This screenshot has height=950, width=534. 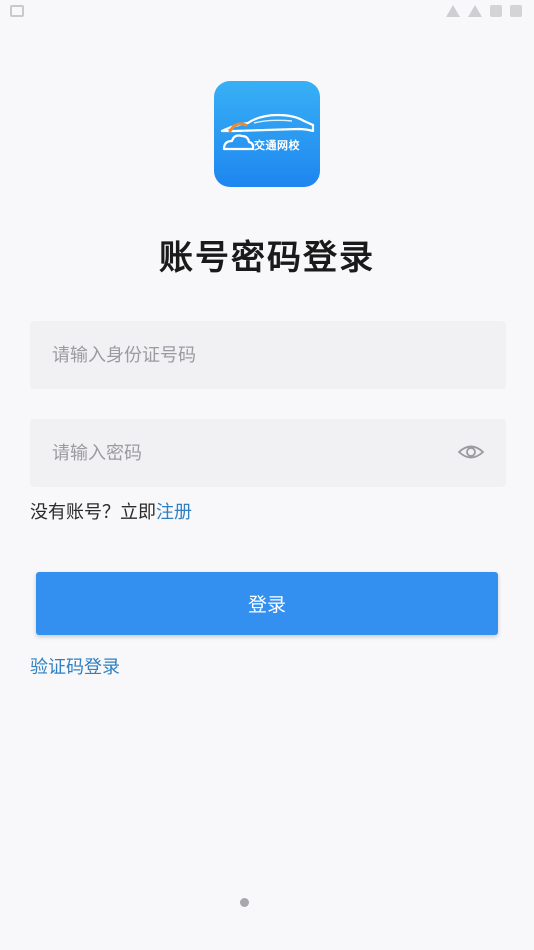 What do you see at coordinates (244, 902) in the screenshot?
I see `home-indicator` at bounding box center [244, 902].